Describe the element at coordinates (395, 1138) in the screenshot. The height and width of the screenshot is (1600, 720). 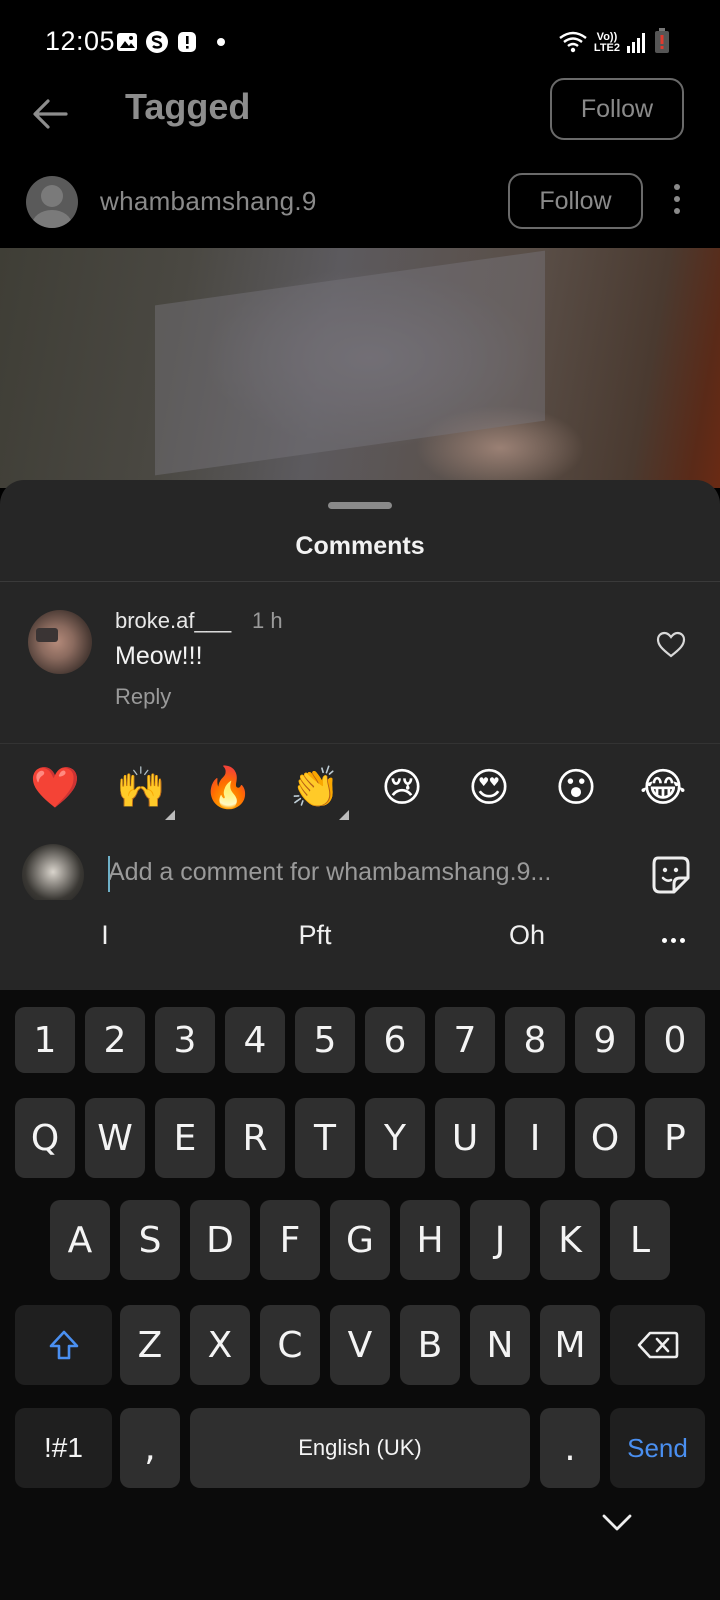
I see `key-y: Y` at that location.